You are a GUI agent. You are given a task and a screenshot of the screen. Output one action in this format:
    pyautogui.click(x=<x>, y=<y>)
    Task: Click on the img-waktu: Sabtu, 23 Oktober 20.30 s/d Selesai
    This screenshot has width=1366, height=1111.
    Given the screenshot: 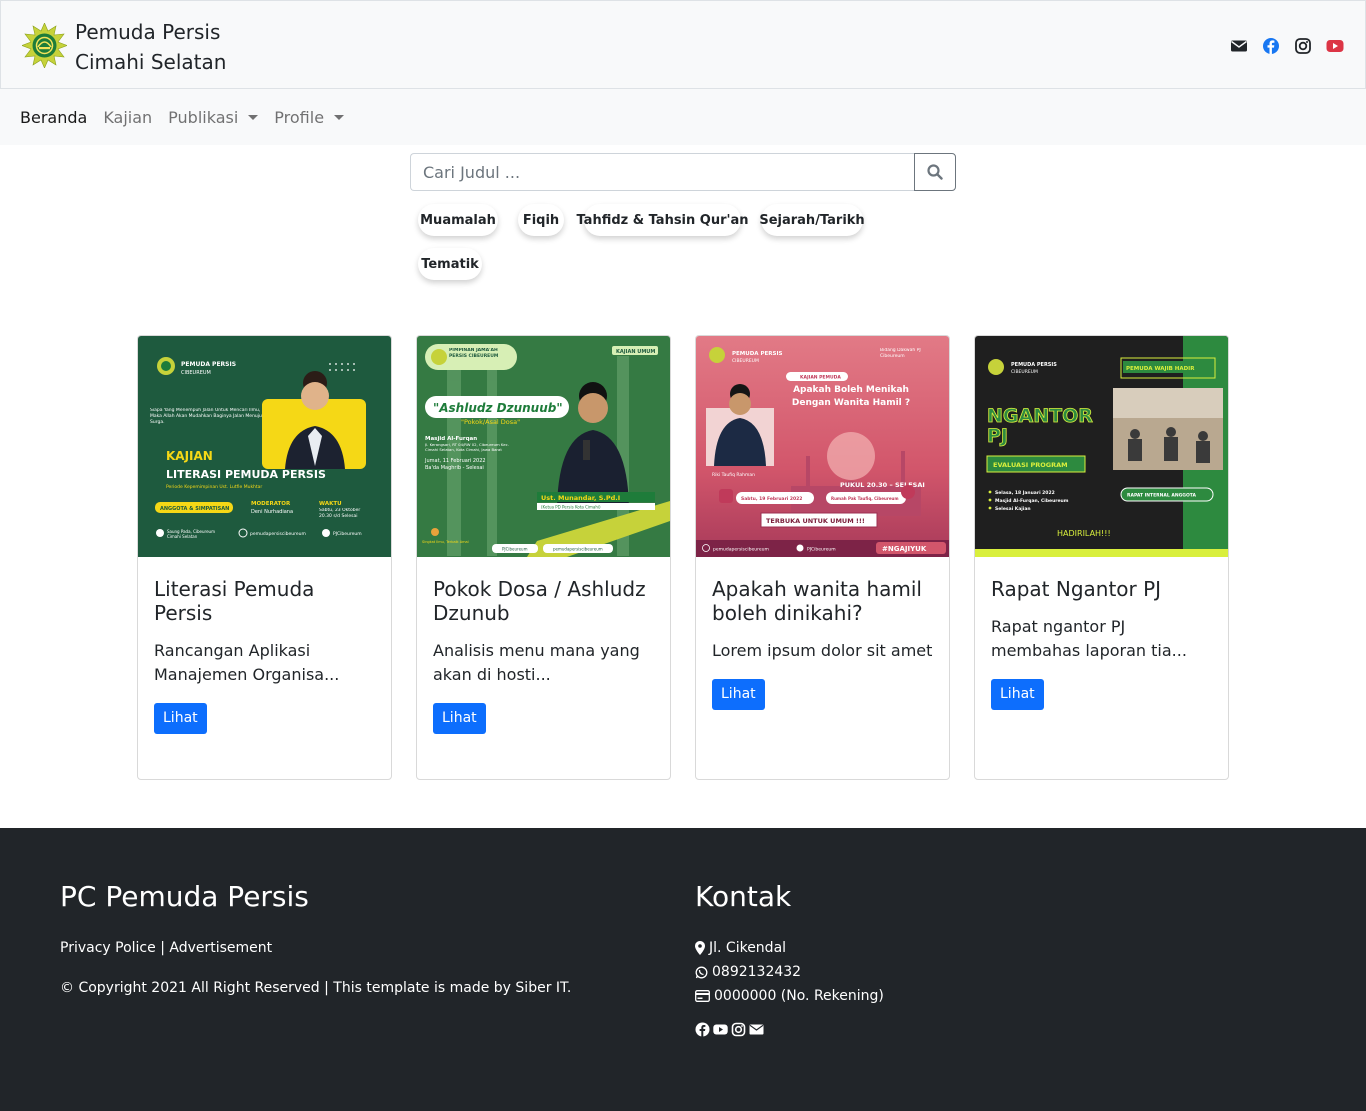 What is the action you would take?
    pyautogui.click(x=340, y=513)
    